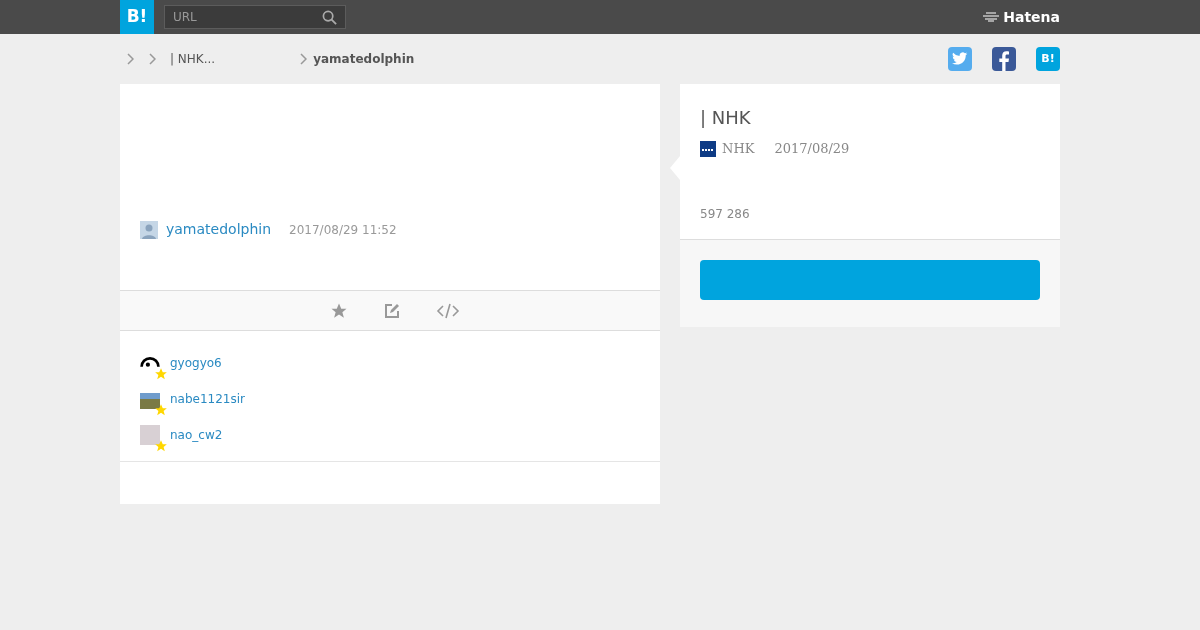 This screenshot has height=630, width=1200. What do you see at coordinates (137, 17) in the screenshot?
I see `logo: B!` at bounding box center [137, 17].